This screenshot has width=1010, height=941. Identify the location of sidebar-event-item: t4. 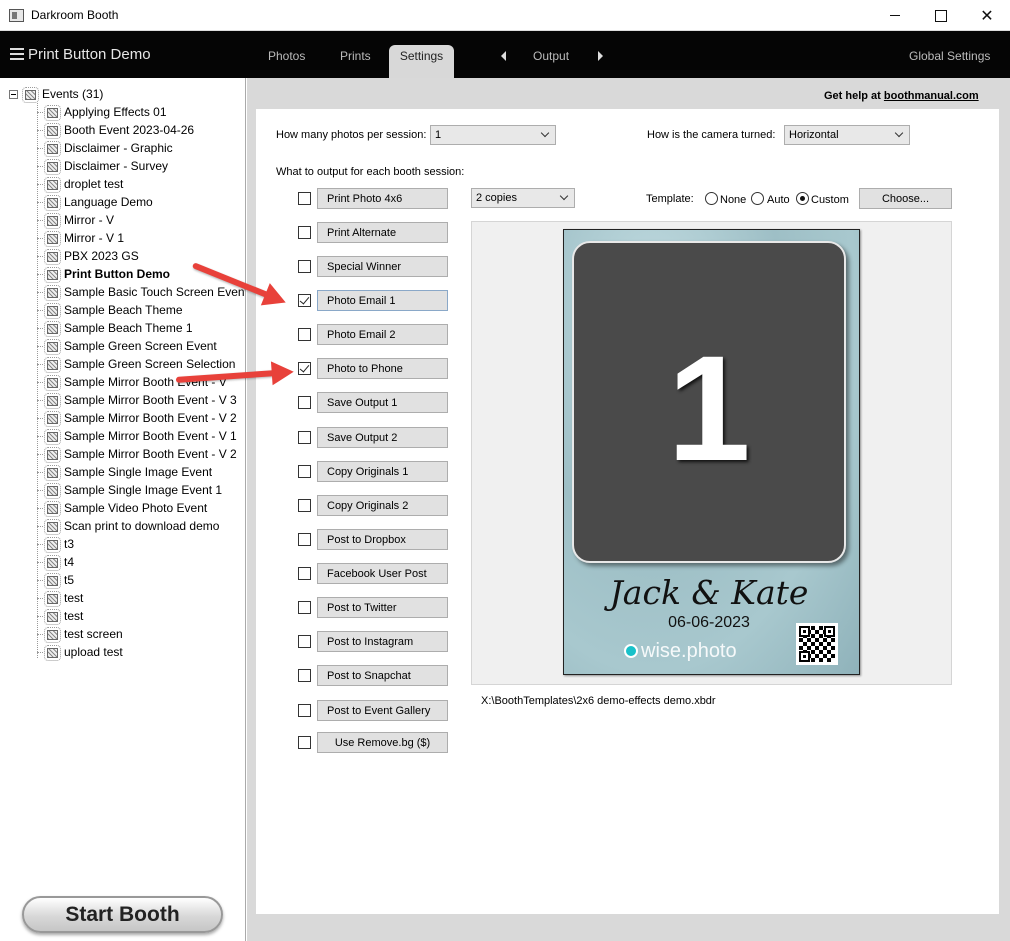
(55, 562).